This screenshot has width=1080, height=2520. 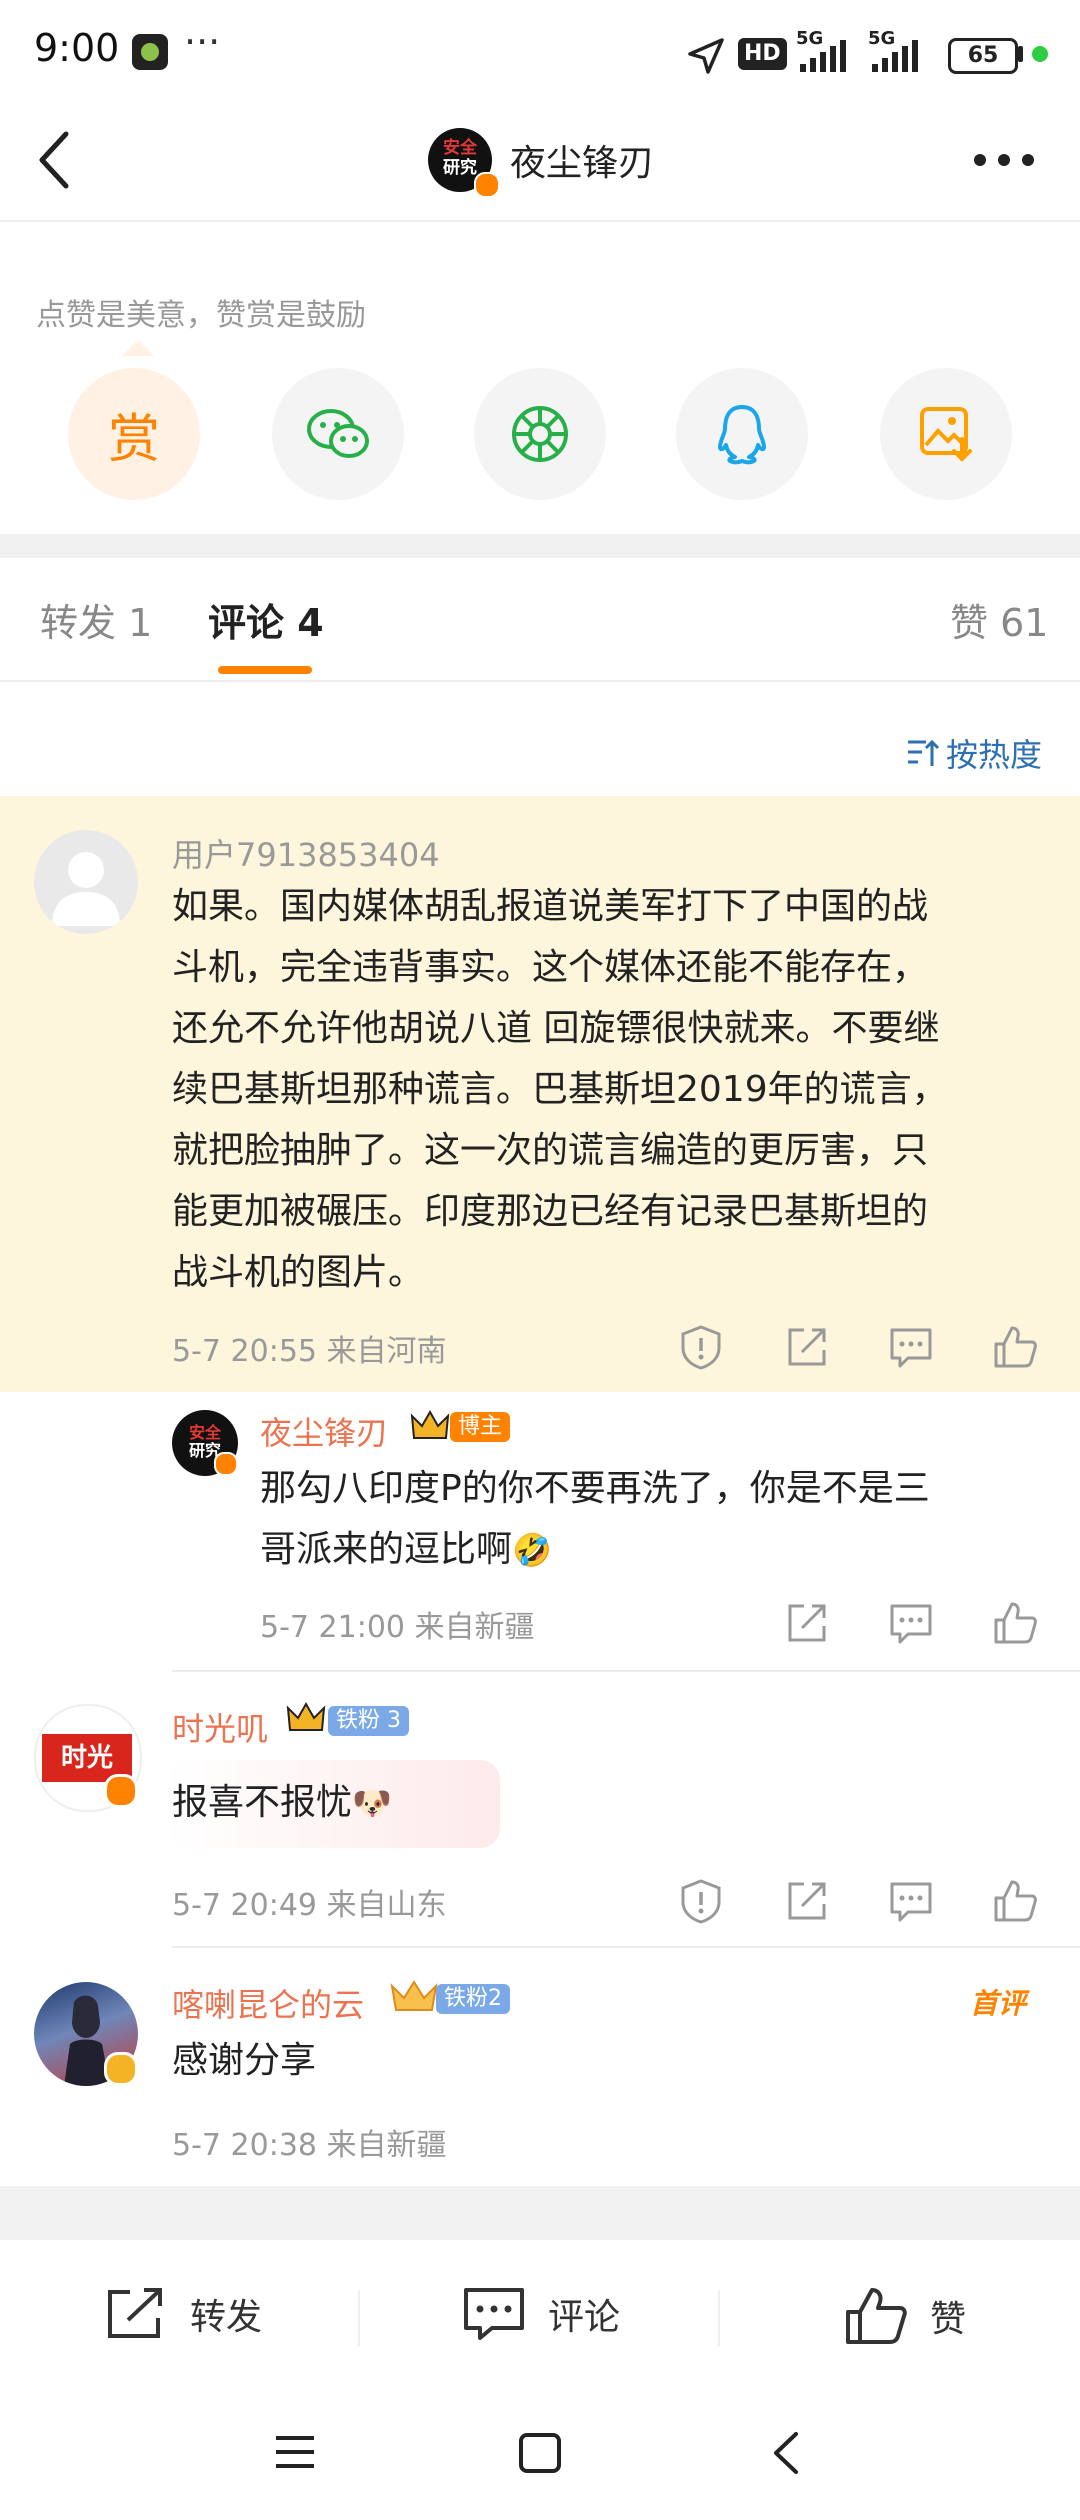 What do you see at coordinates (138, 348) in the screenshot?
I see `hint-pointer` at bounding box center [138, 348].